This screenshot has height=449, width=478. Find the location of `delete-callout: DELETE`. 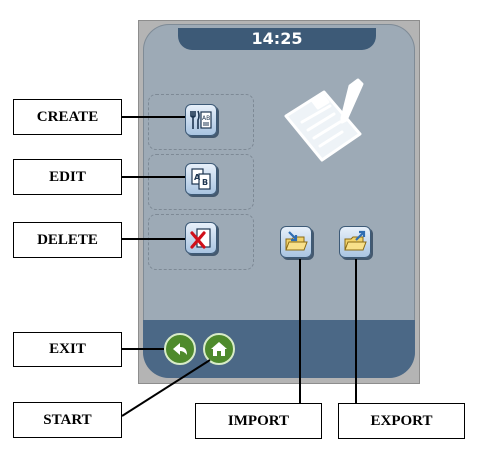

delete-callout: DELETE is located at coordinates (67, 240).